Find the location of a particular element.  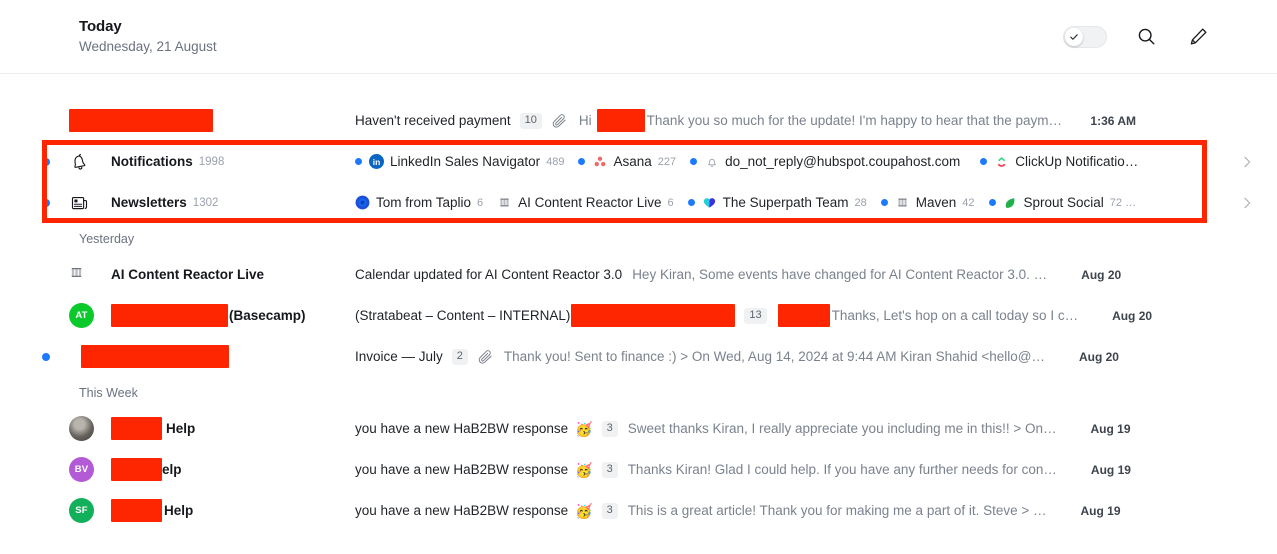

sender-name: (Basecamp) is located at coordinates (208, 315).